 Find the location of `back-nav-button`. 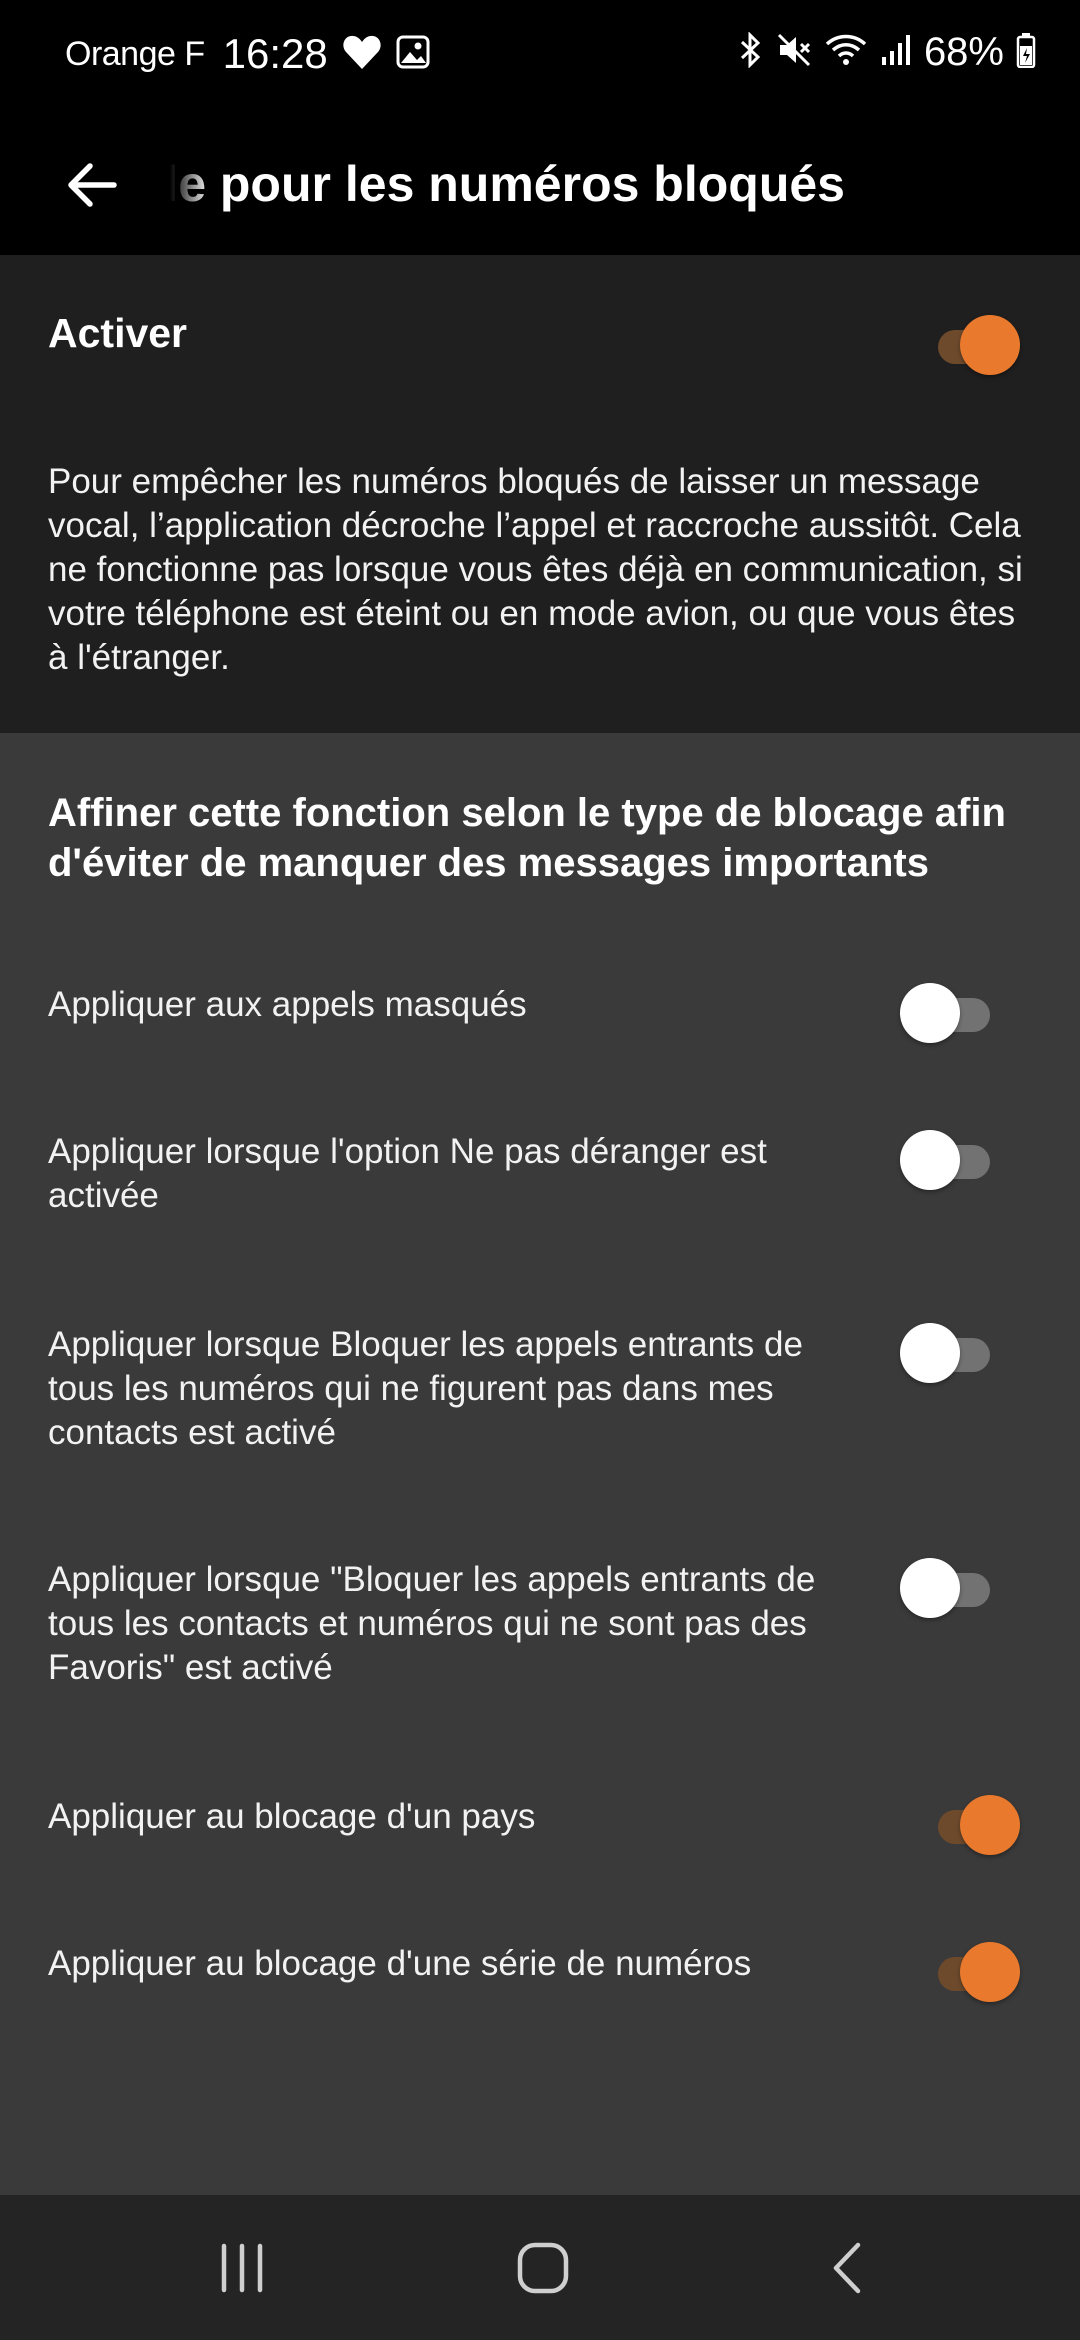

back-nav-button is located at coordinates (848, 2268).